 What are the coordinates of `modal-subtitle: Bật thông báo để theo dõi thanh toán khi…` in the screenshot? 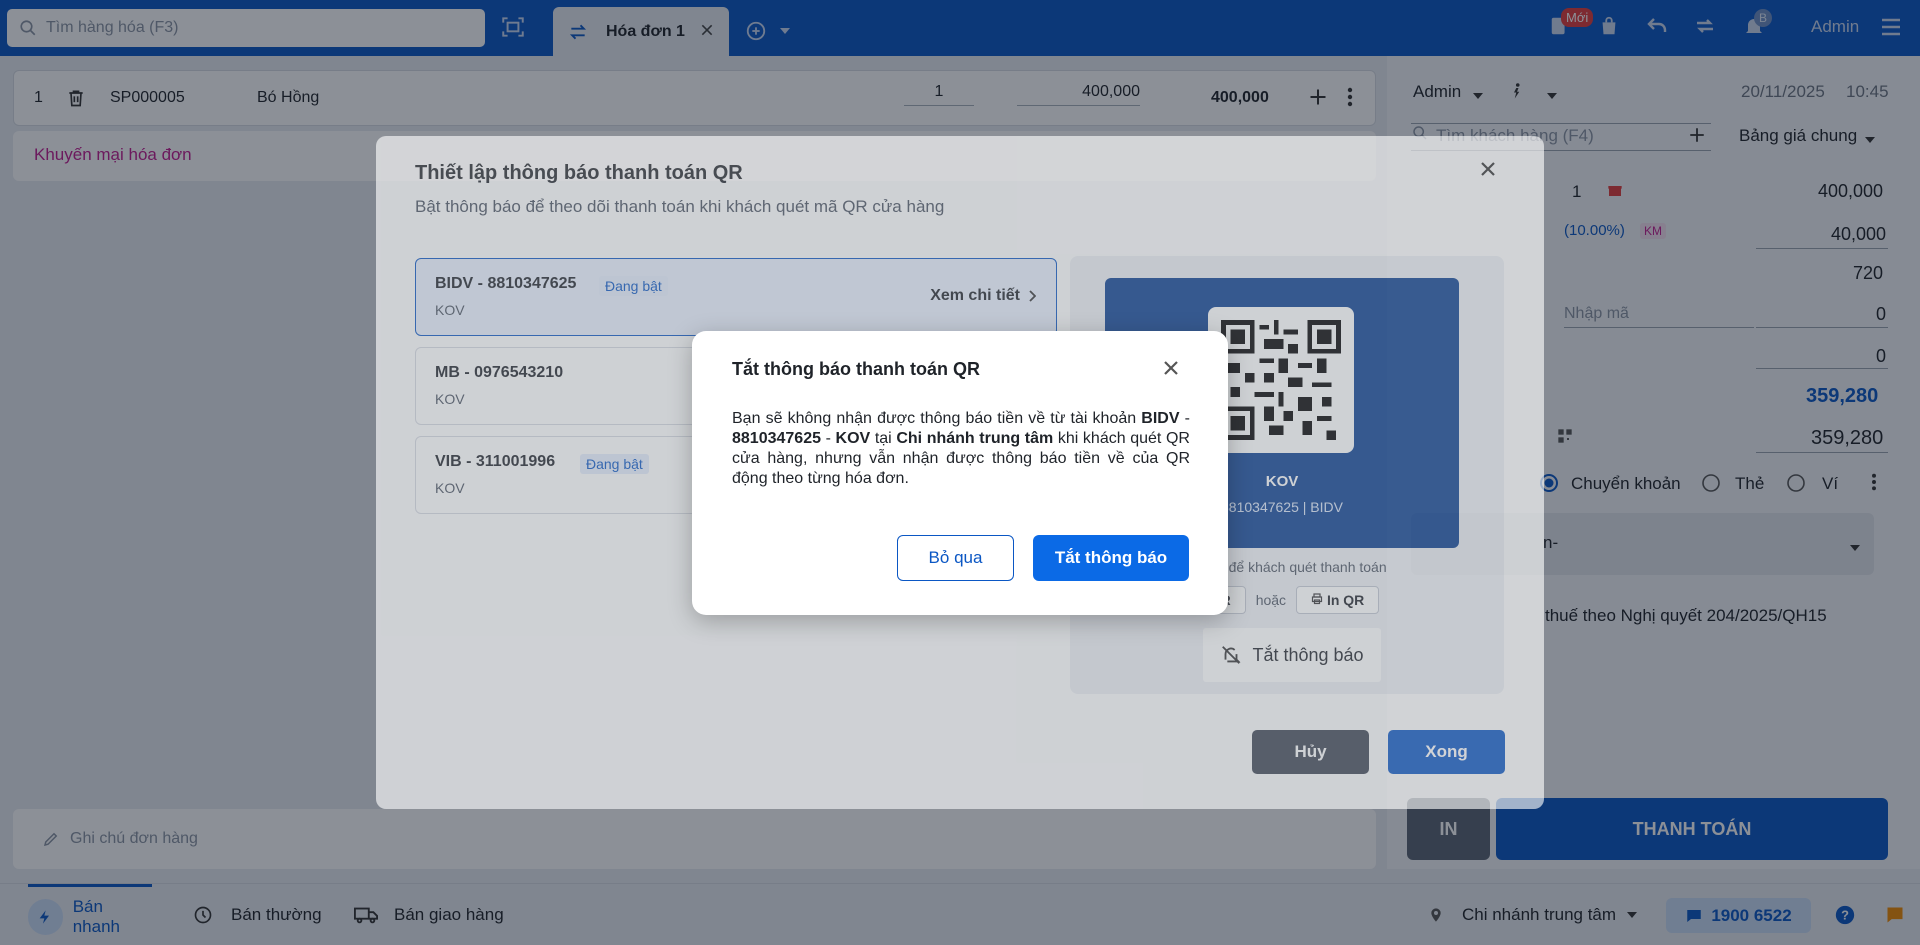 It's located at (680, 206).